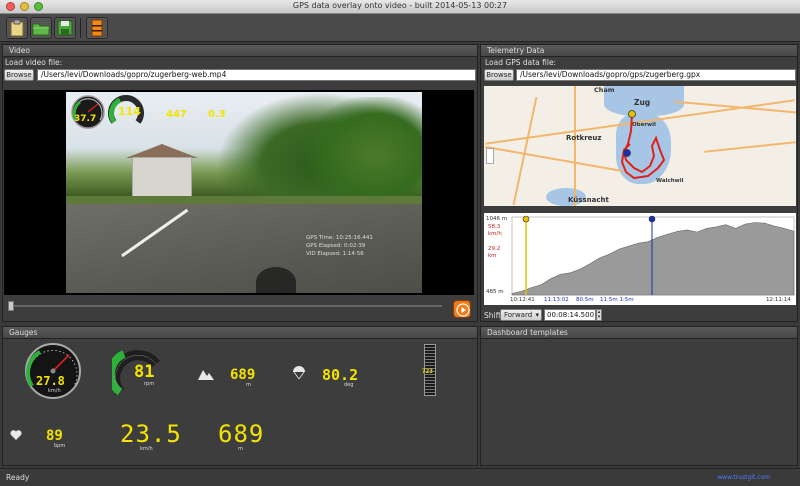  I want to click on render-video-button, so click(97, 28).